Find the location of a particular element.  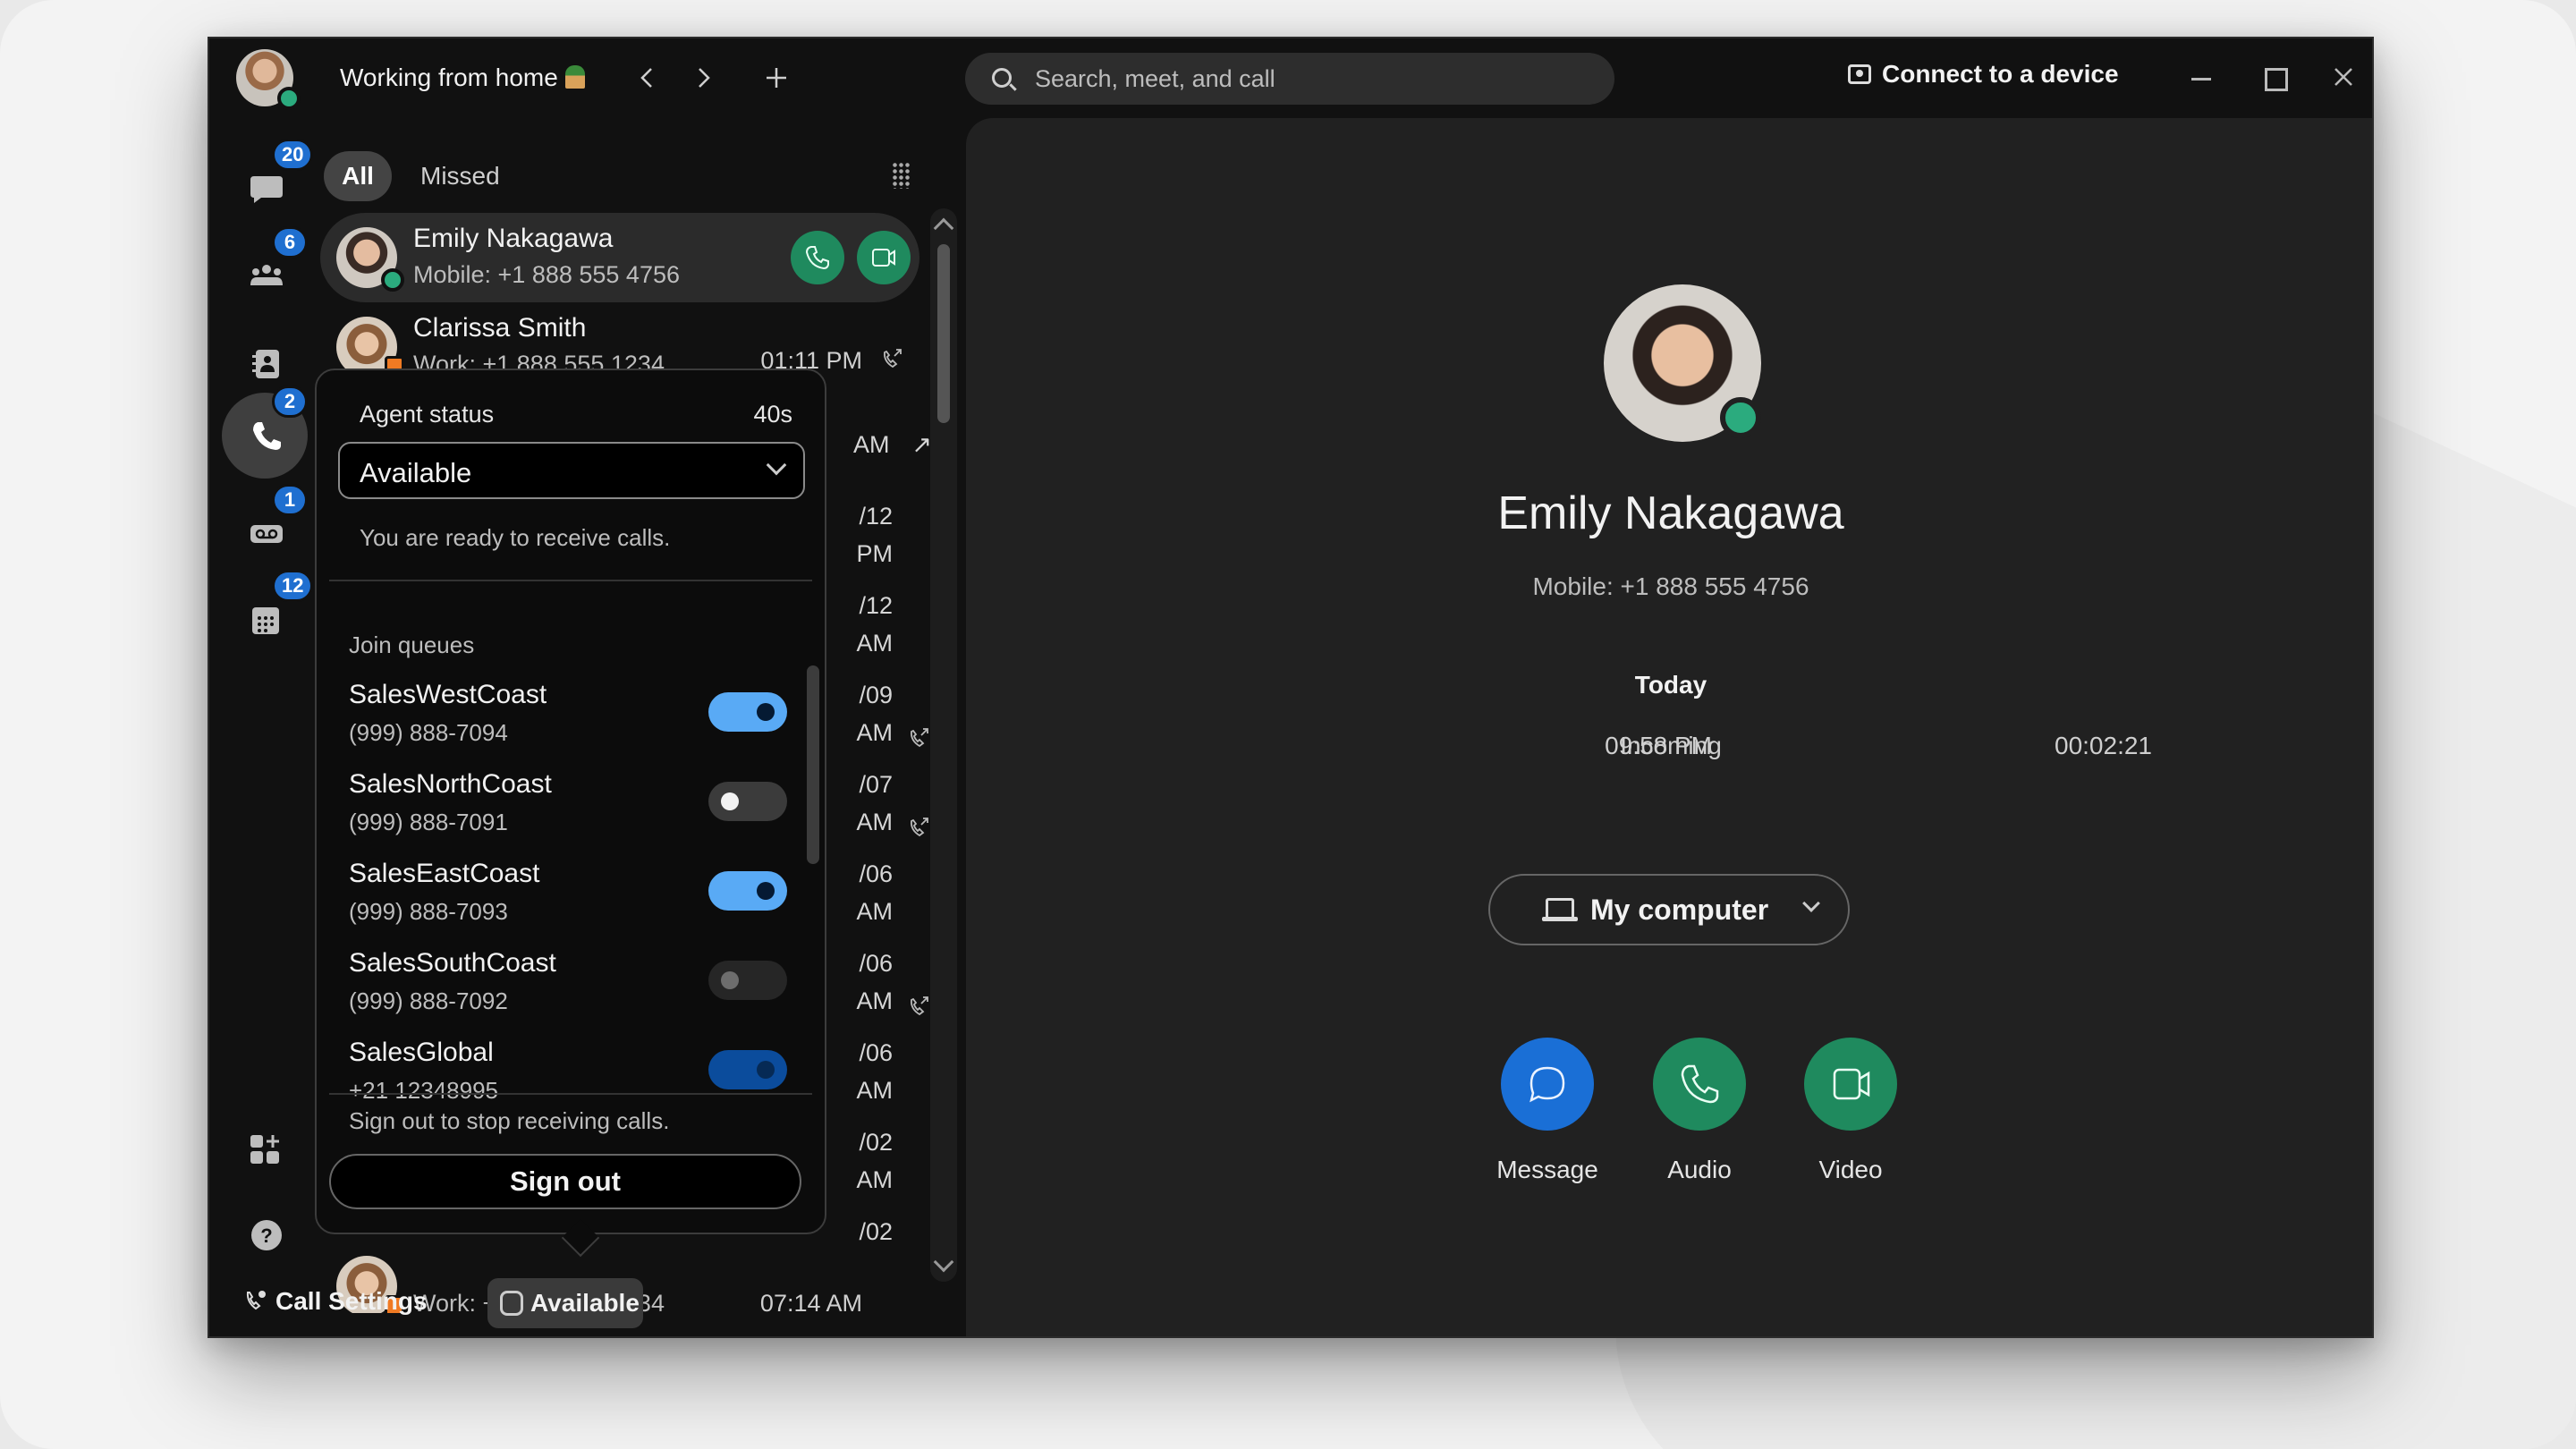

unread-badge: 6 is located at coordinates (290, 242).